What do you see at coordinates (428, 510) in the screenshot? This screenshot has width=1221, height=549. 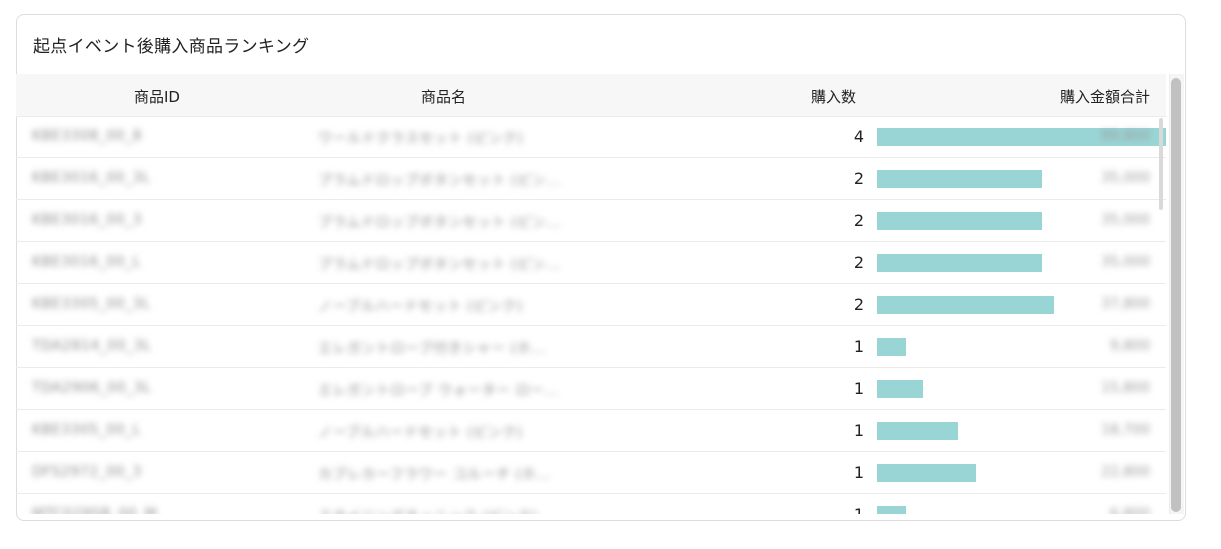 I see `product-name-cell: スタイリングチュニック (ピンク)` at bounding box center [428, 510].